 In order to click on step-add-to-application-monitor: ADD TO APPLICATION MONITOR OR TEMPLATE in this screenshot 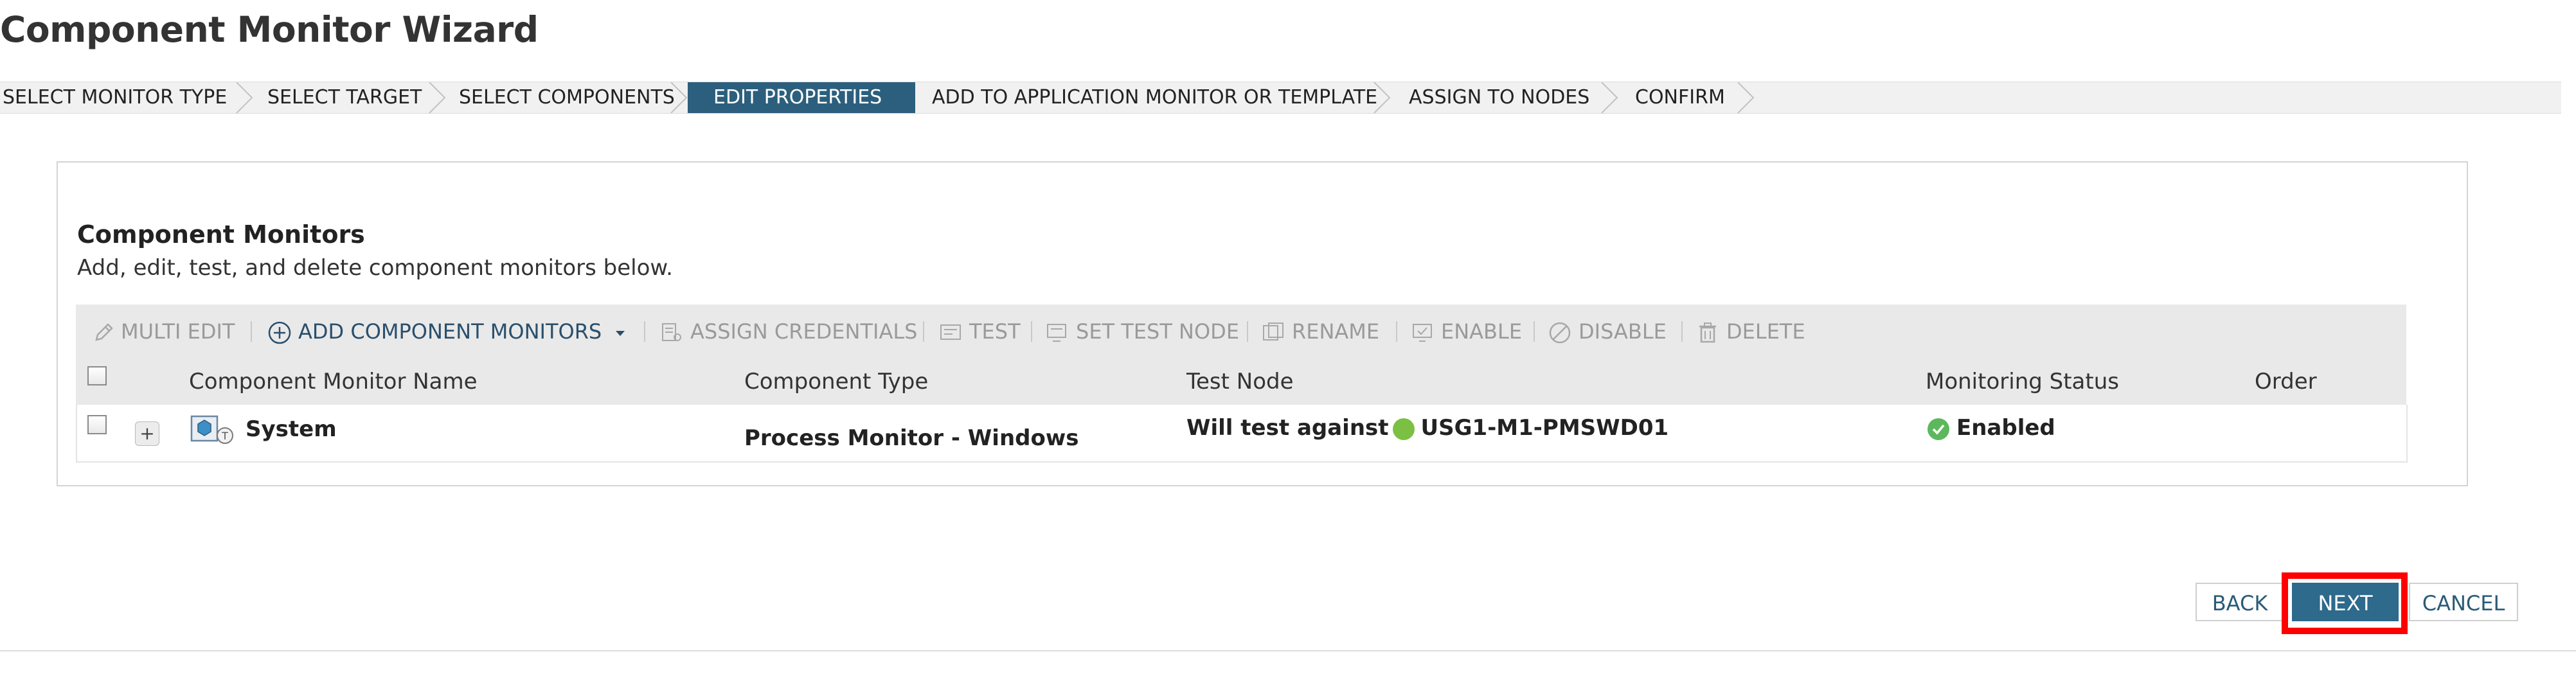, I will do `click(1155, 97)`.